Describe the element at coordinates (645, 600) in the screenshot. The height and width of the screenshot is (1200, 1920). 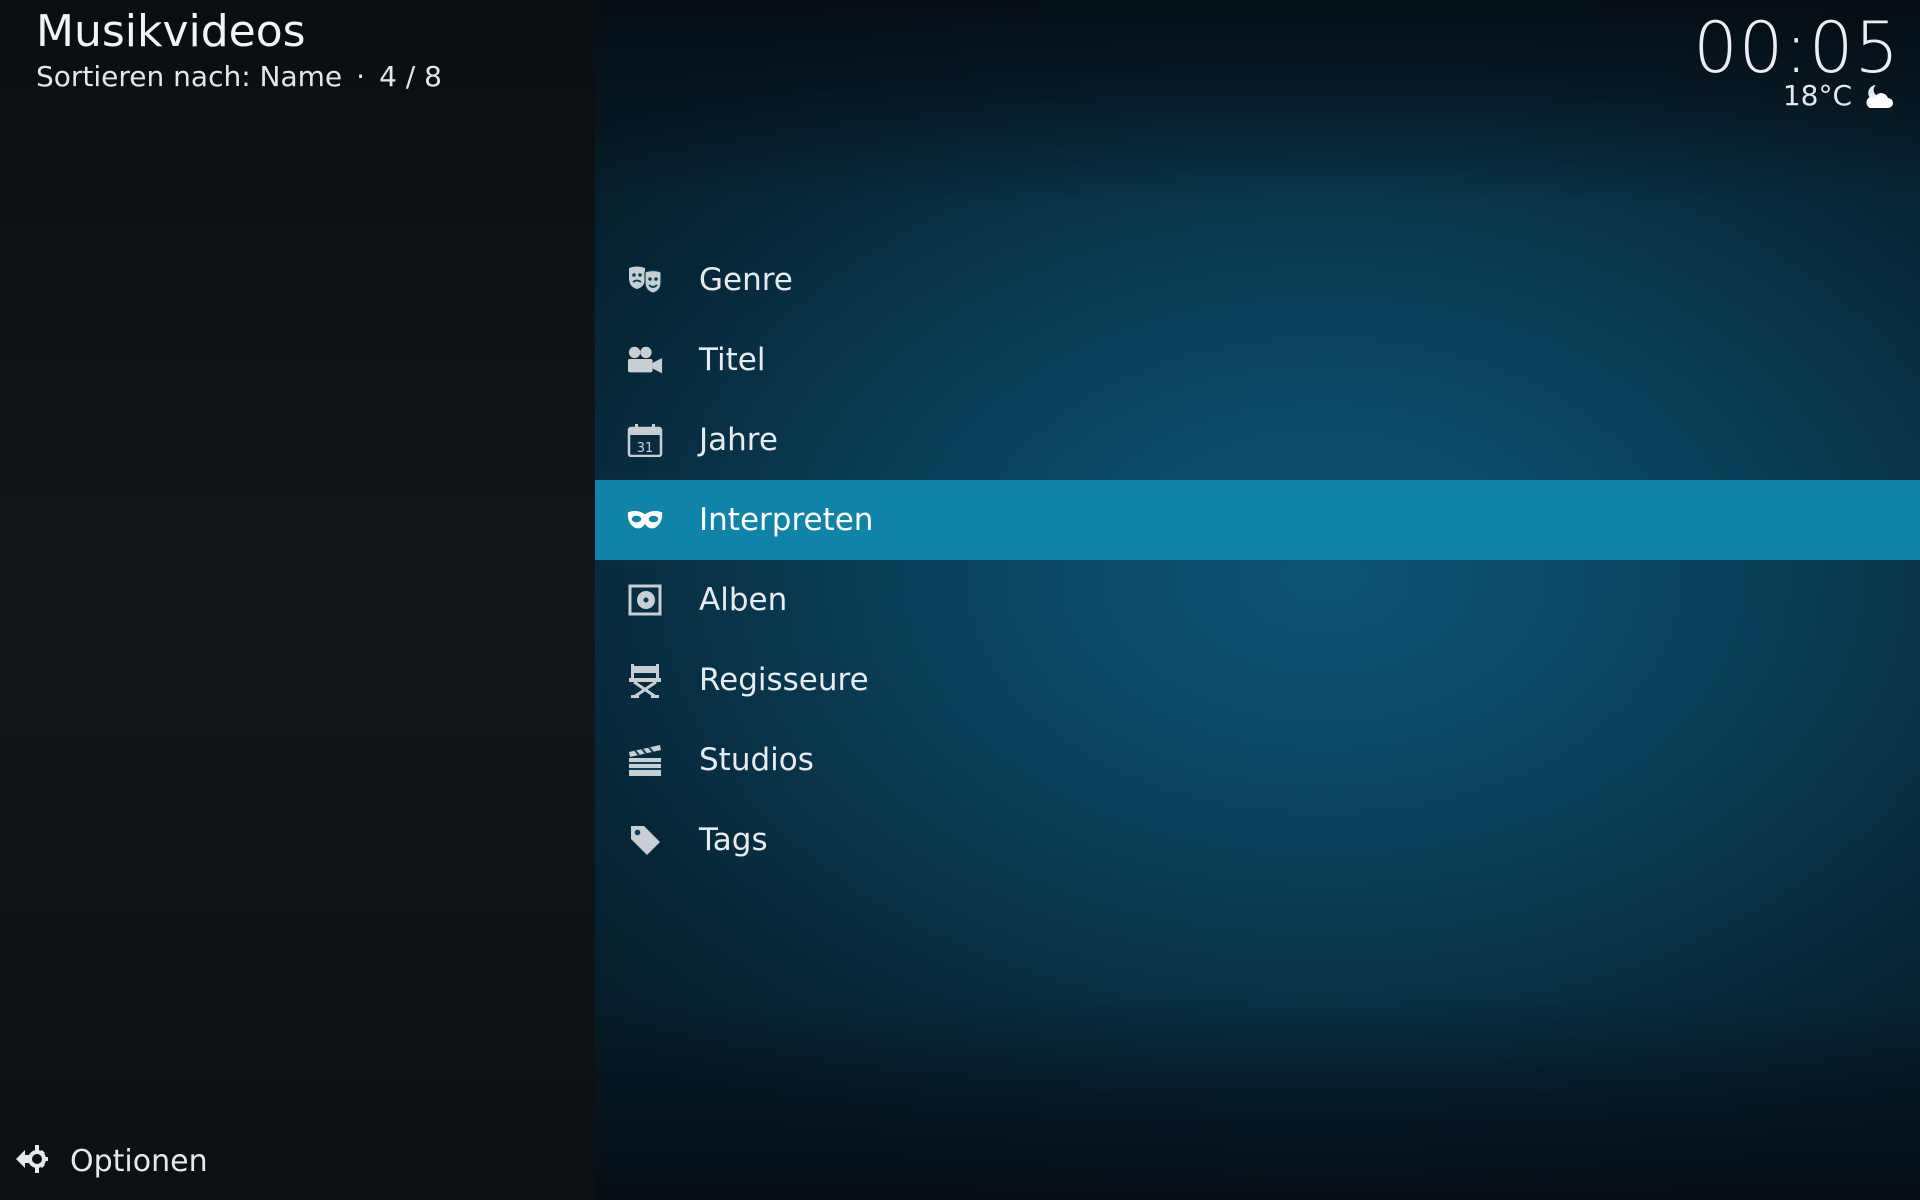
I see `album-disc-icon` at that location.